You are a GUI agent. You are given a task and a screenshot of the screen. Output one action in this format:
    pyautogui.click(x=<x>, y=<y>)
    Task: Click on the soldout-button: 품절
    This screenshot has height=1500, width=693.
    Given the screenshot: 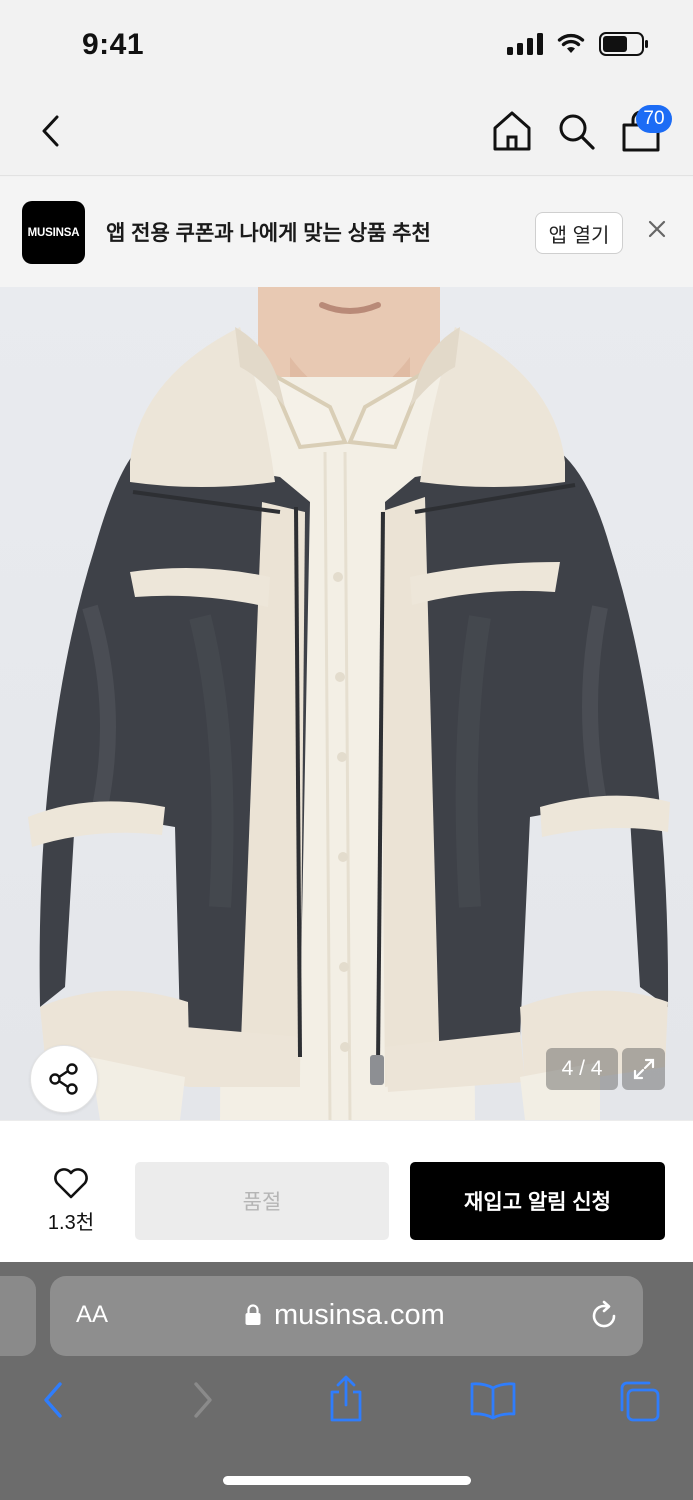 What is the action you would take?
    pyautogui.click(x=262, y=1201)
    